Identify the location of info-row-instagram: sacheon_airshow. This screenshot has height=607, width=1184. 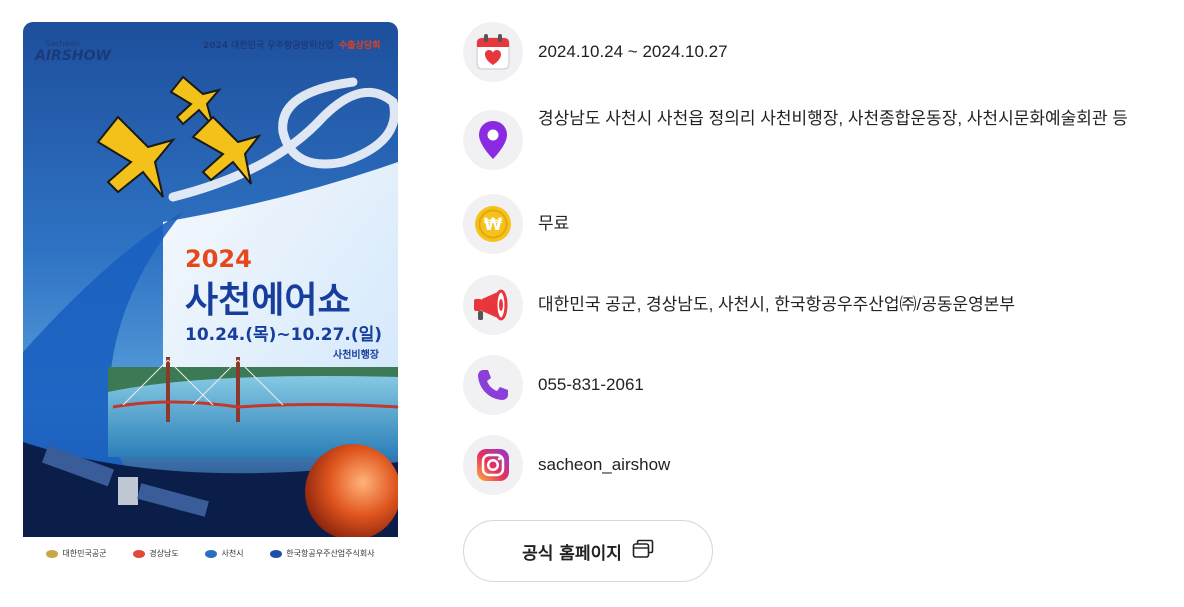
(818, 465).